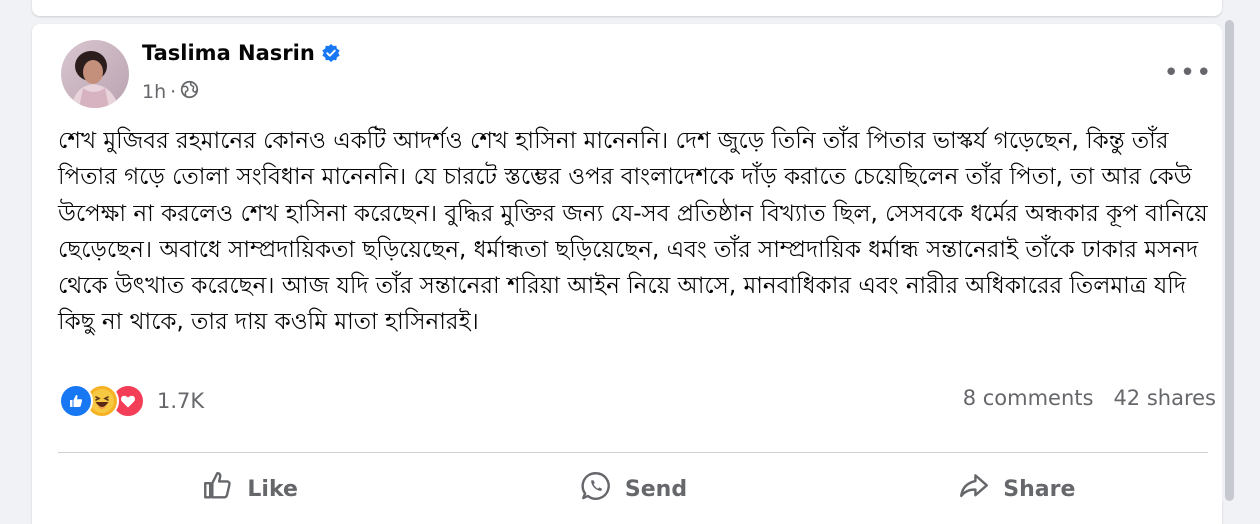  Describe the element at coordinates (331, 53) in the screenshot. I see `verified-badge-icon` at that location.